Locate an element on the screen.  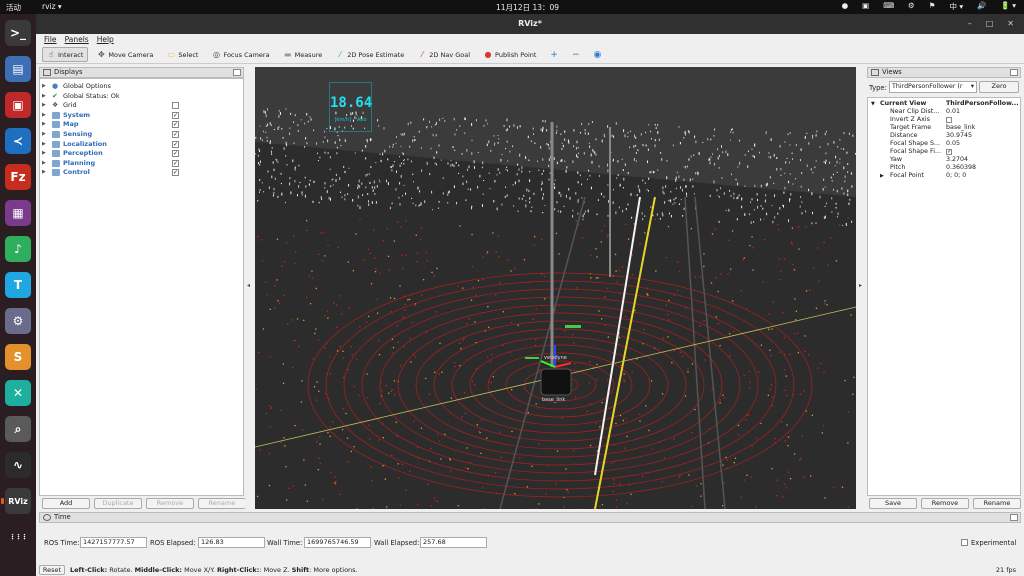
display-row: ▶ Localization ✓ is located at coordinates (140, 145).